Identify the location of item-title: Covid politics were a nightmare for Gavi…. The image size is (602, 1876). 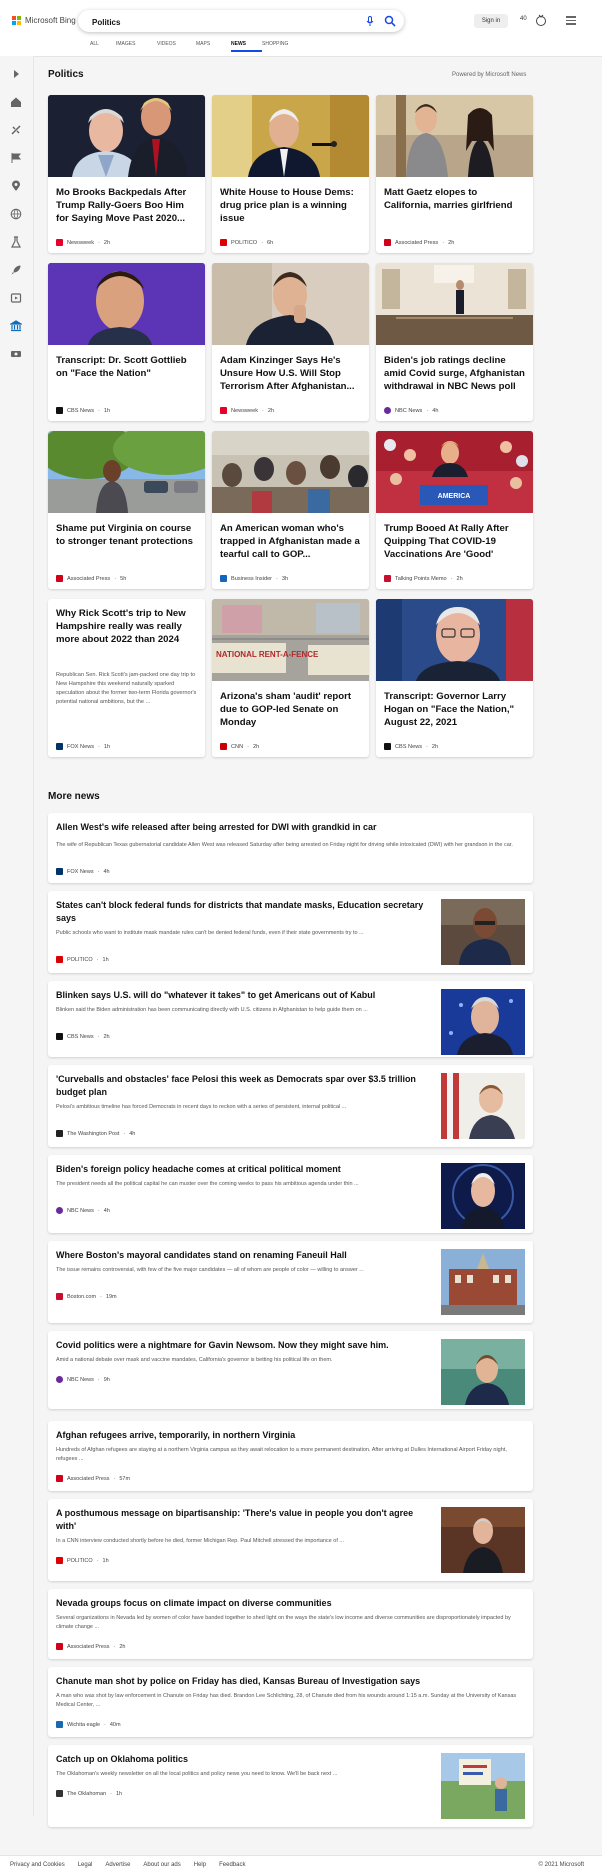
(242, 1345).